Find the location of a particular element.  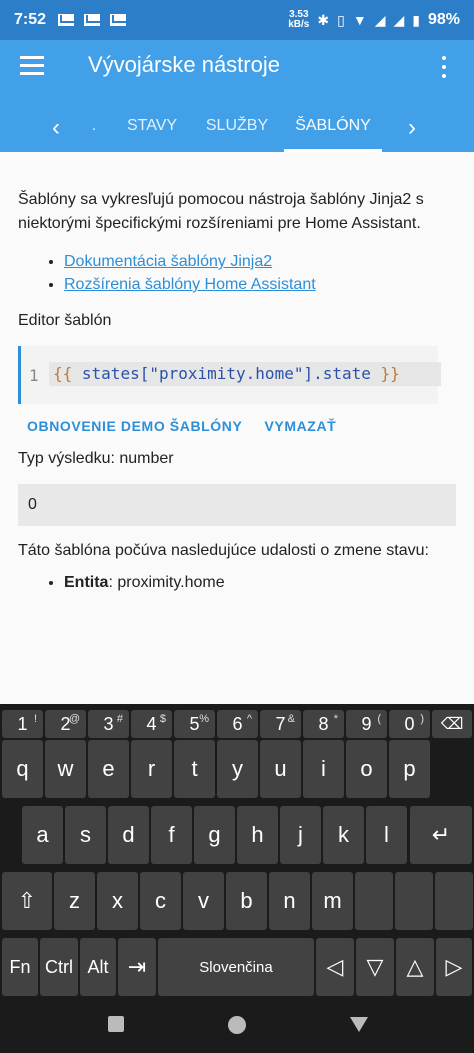

tab-services: SLUŽBY is located at coordinates (237, 129).